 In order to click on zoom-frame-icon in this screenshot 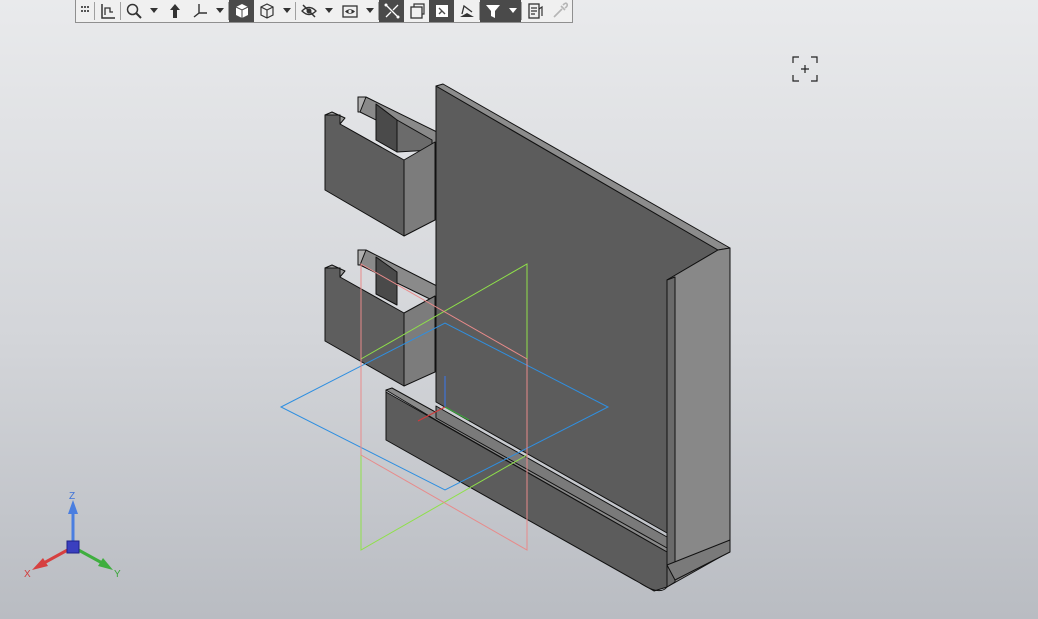, I will do `click(805, 69)`.